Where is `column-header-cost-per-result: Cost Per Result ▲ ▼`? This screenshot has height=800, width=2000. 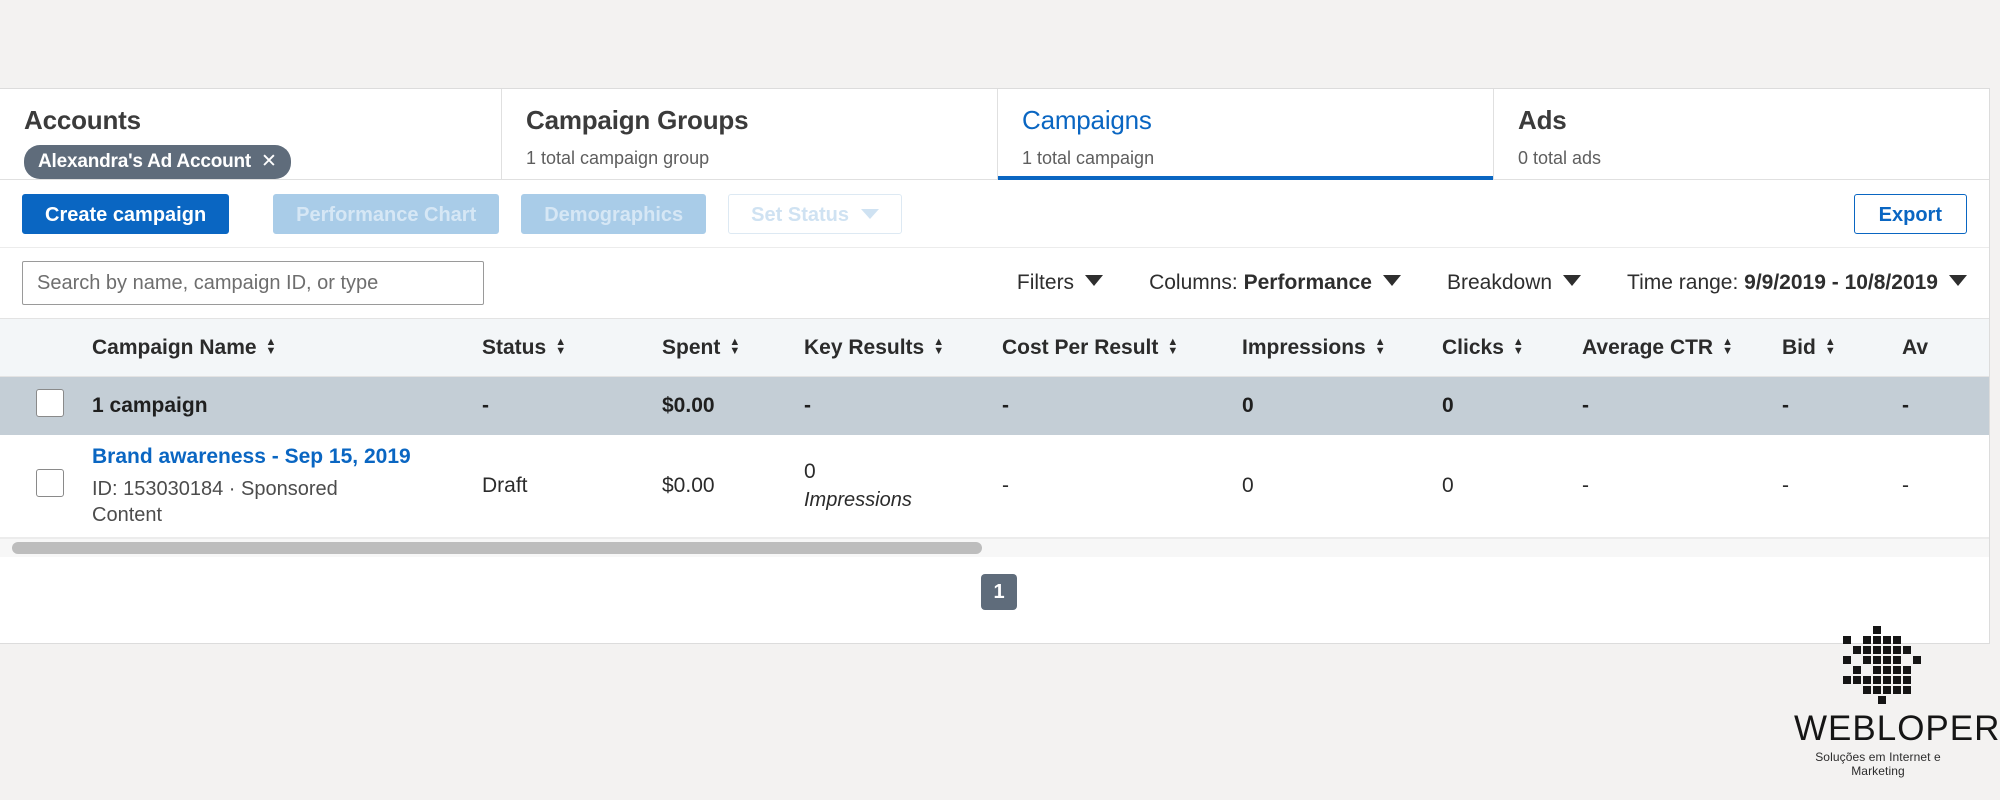
column-header-cost-per-result: Cost Per Result ▲ ▼ is located at coordinates (1122, 348).